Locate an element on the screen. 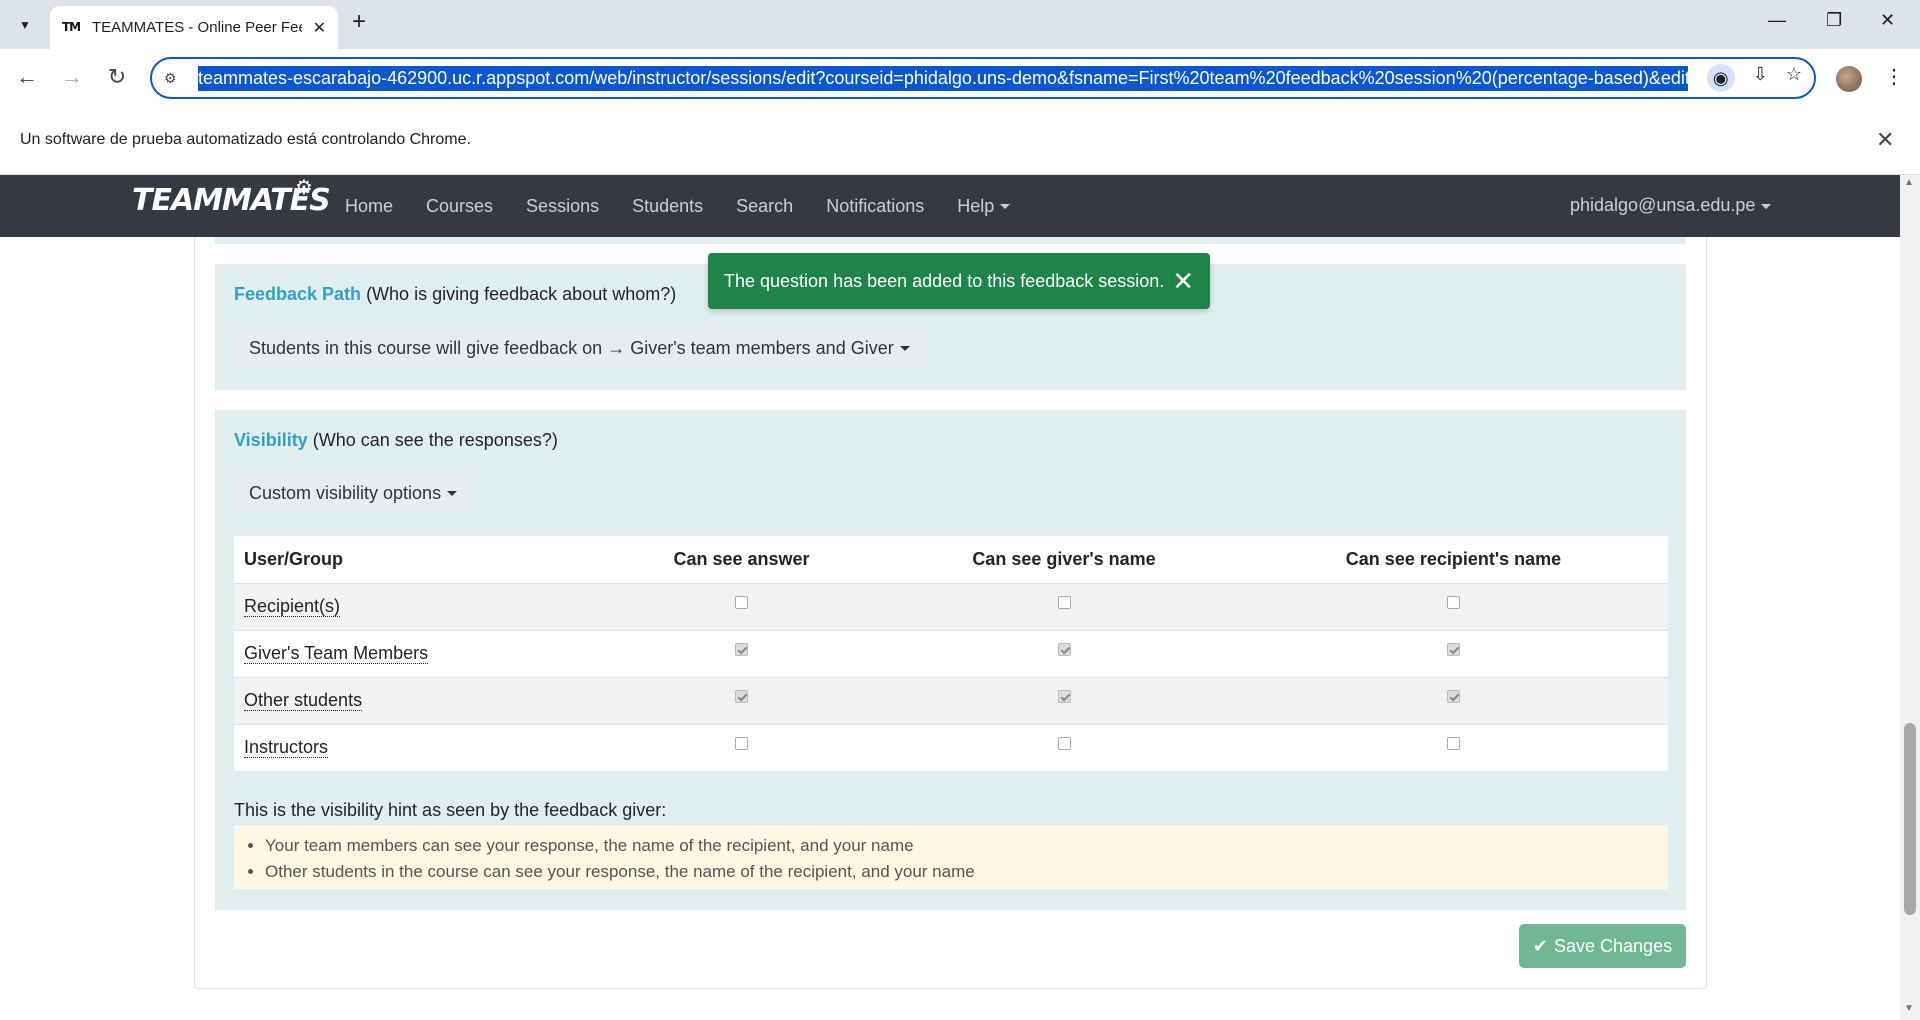  nav-sessions: Sessions is located at coordinates (562, 206).